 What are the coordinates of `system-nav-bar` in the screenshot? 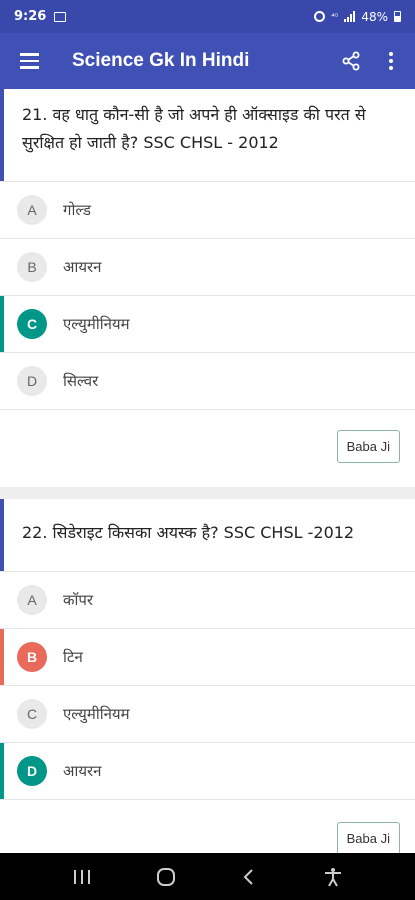 It's located at (207, 876).